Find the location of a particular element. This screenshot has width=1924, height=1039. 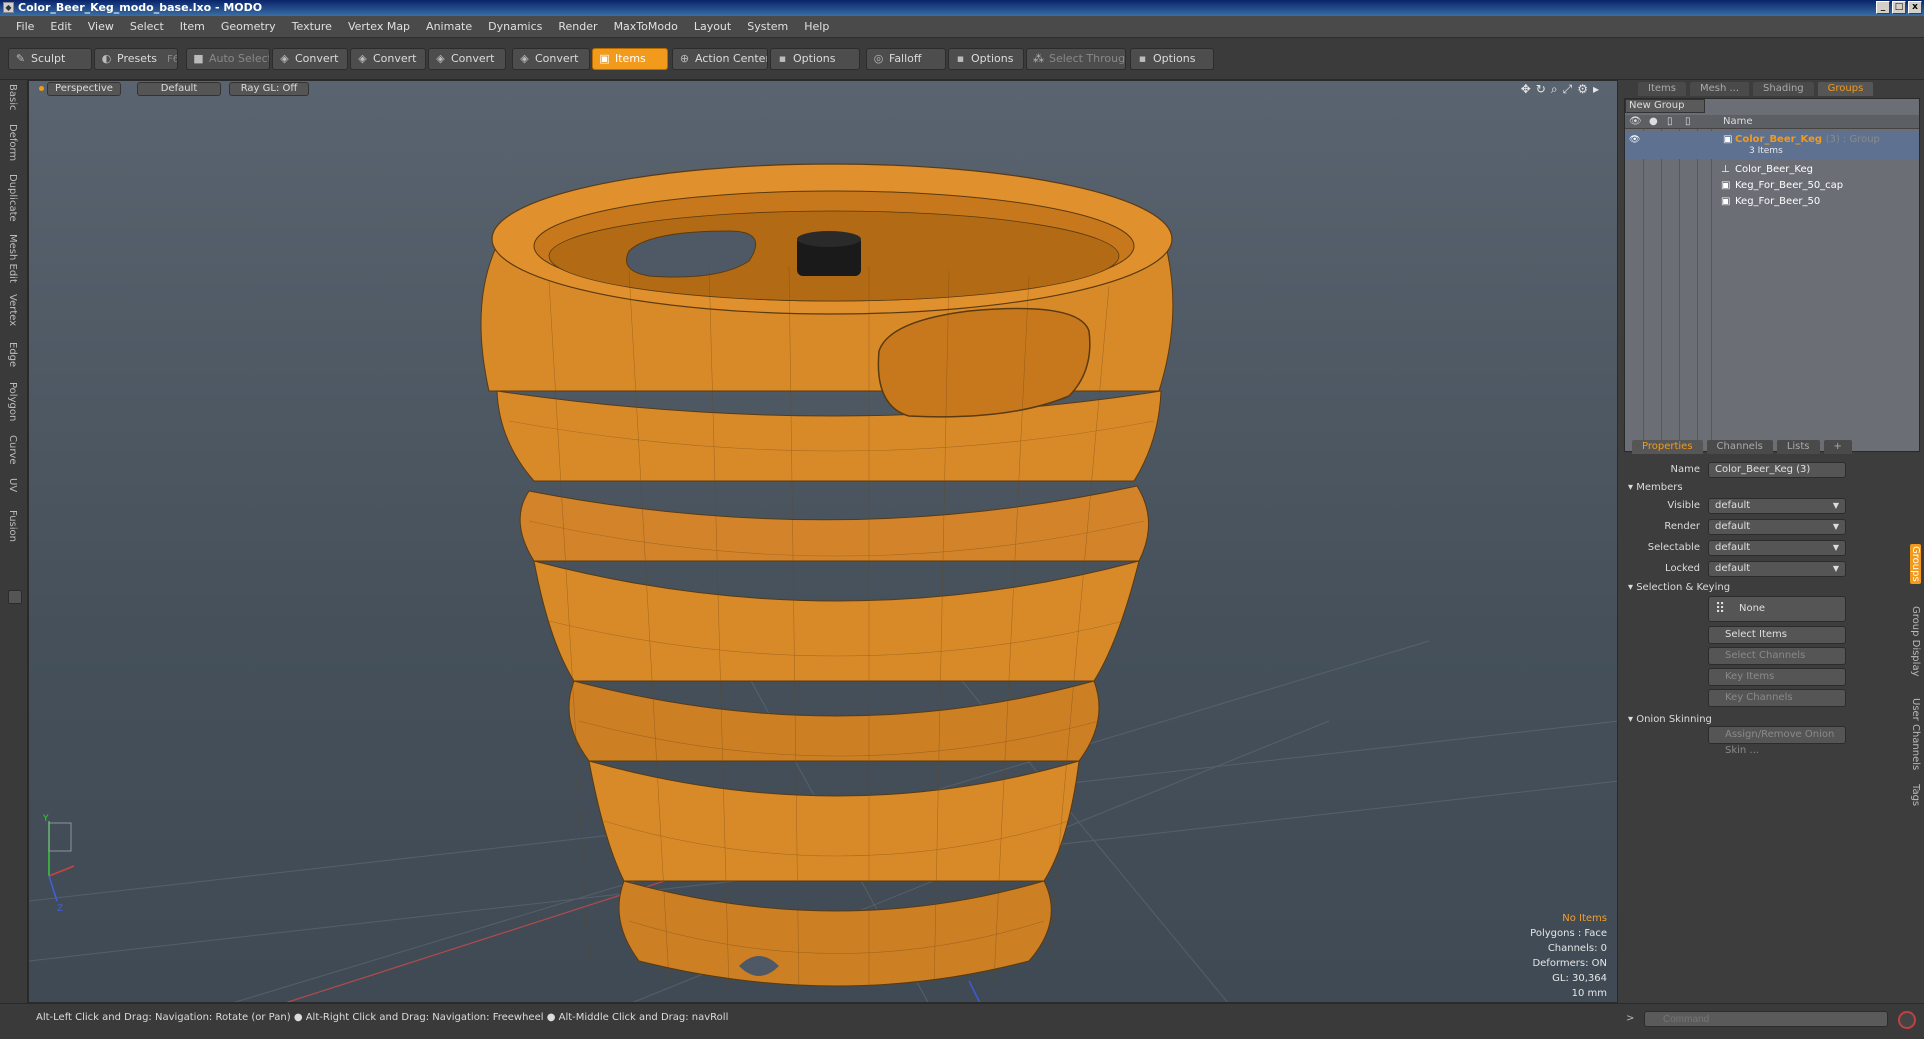

tab-items: Items is located at coordinates (1662, 89).